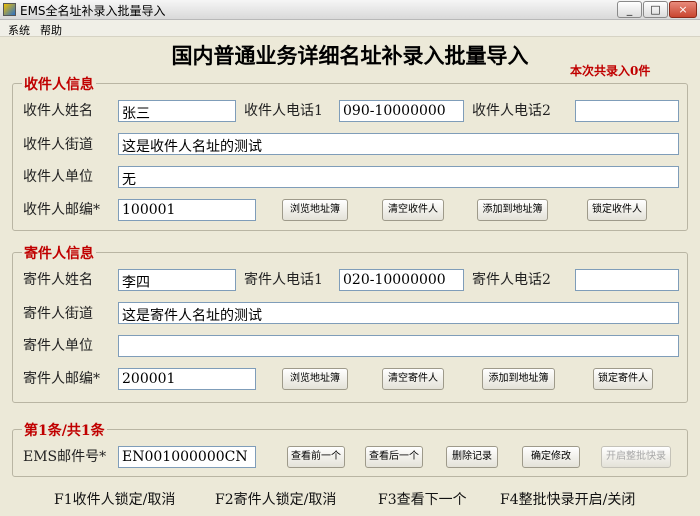 The width and height of the screenshot is (700, 516). I want to click on recipient-browse-address-button: 浏览地址簿, so click(315, 210).